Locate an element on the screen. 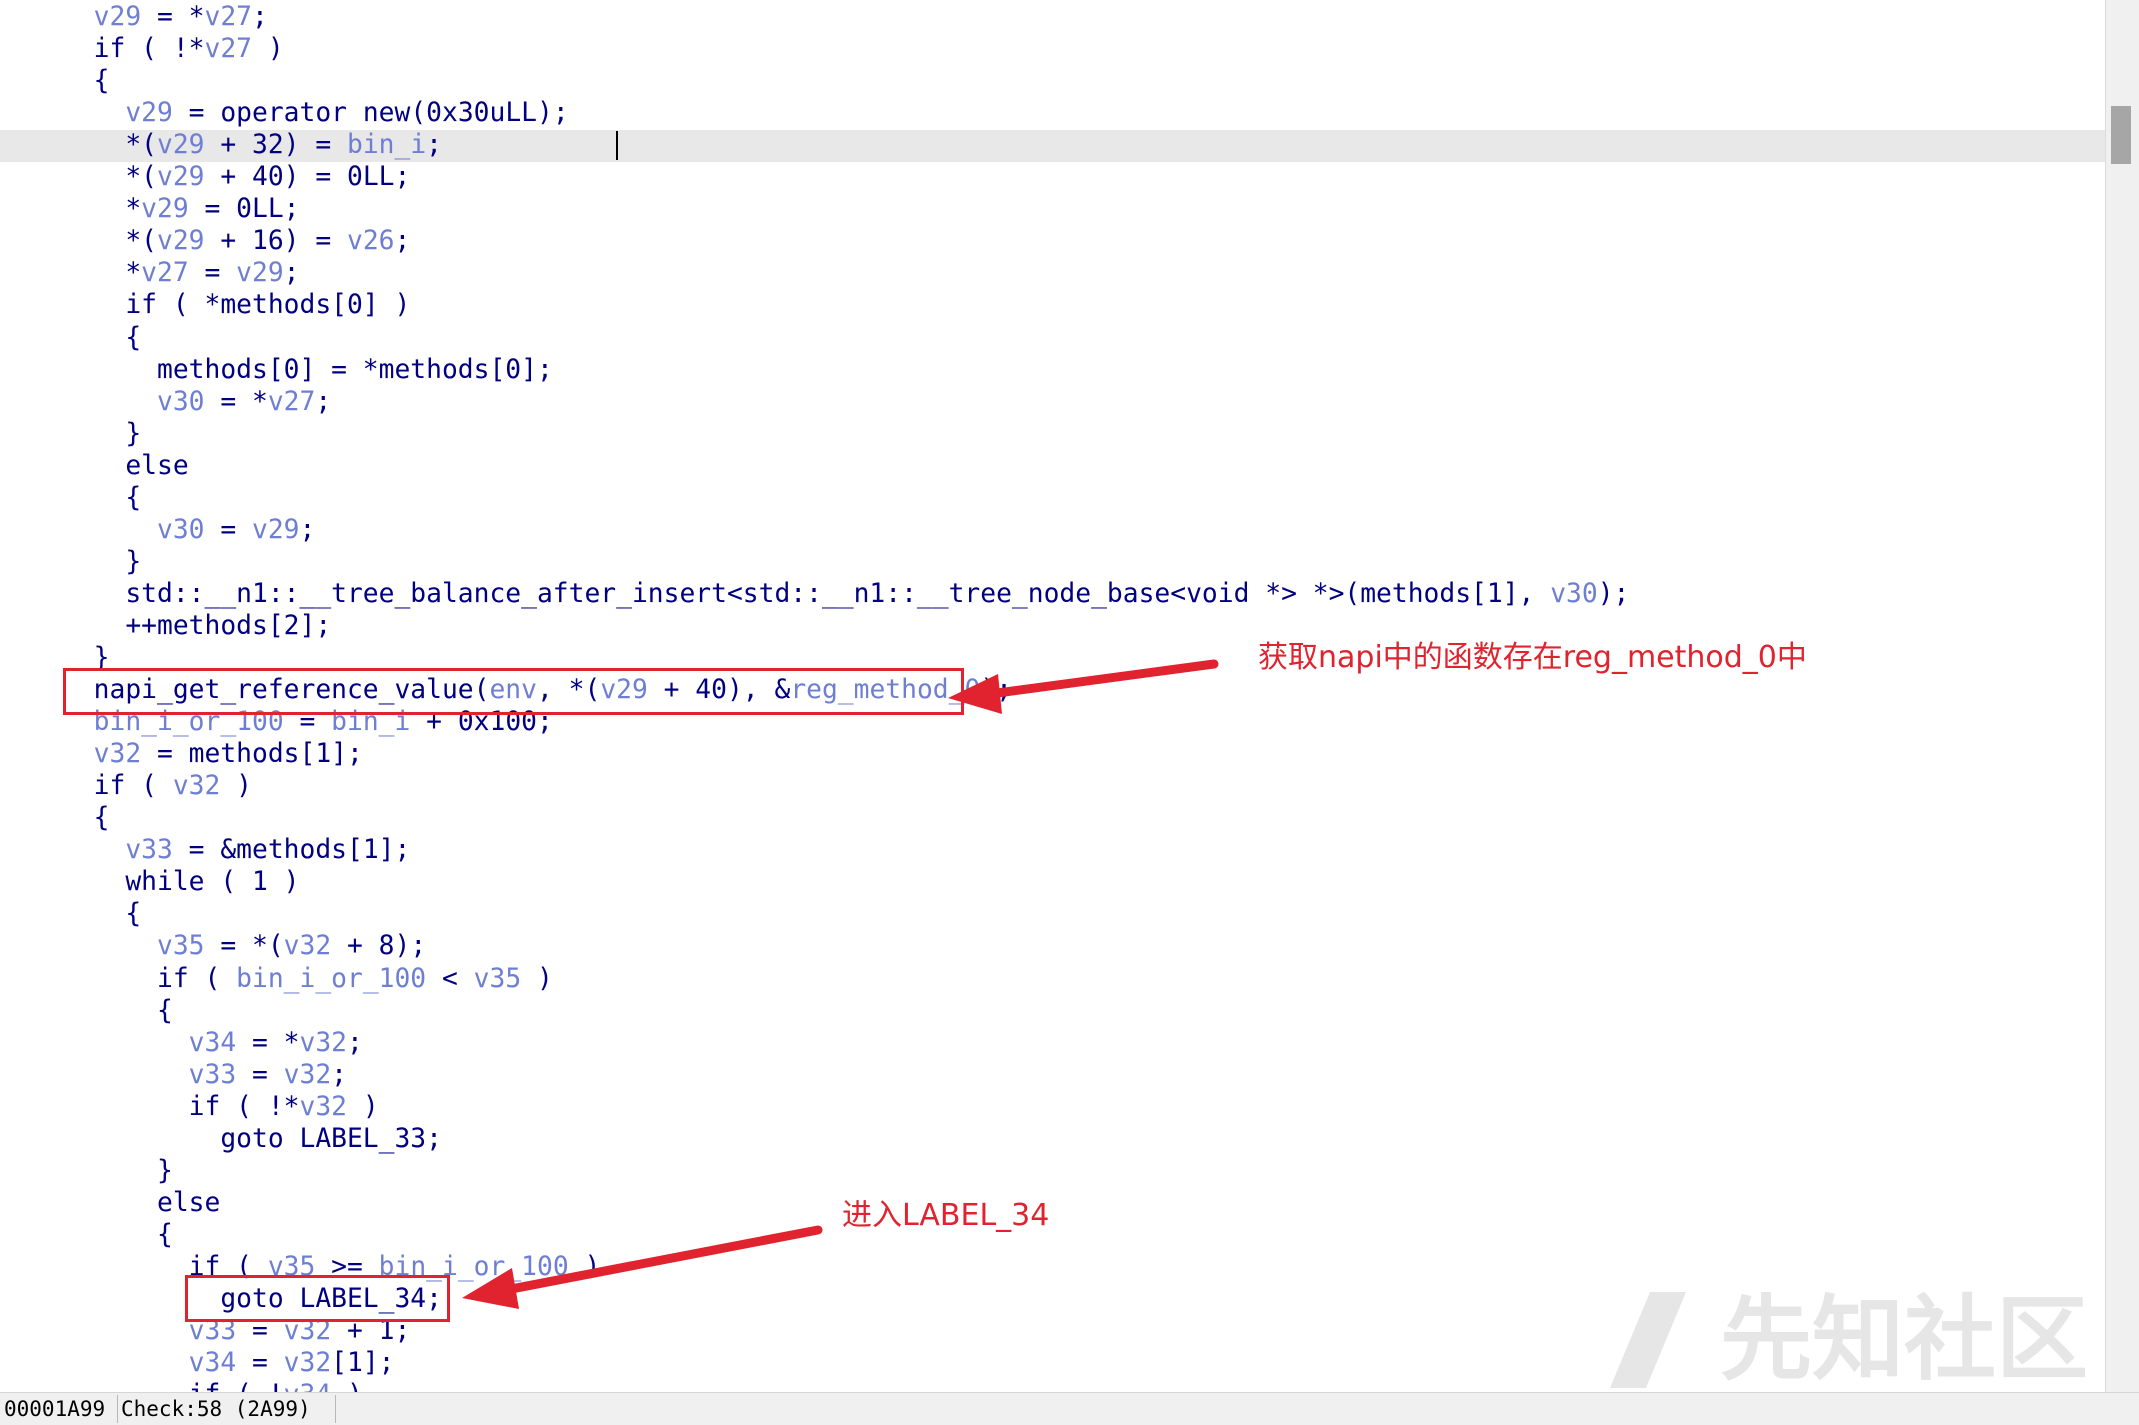 The image size is (2139, 1425). code-token: if ( !* is located at coordinates (181, 1106).